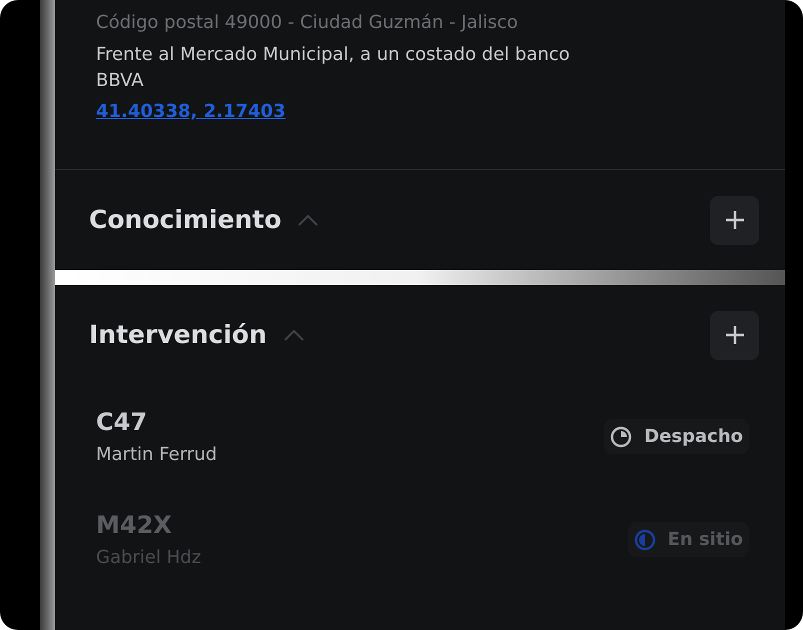 The image size is (803, 630). What do you see at coordinates (645, 539) in the screenshot?
I see `half-circle-icon` at bounding box center [645, 539].